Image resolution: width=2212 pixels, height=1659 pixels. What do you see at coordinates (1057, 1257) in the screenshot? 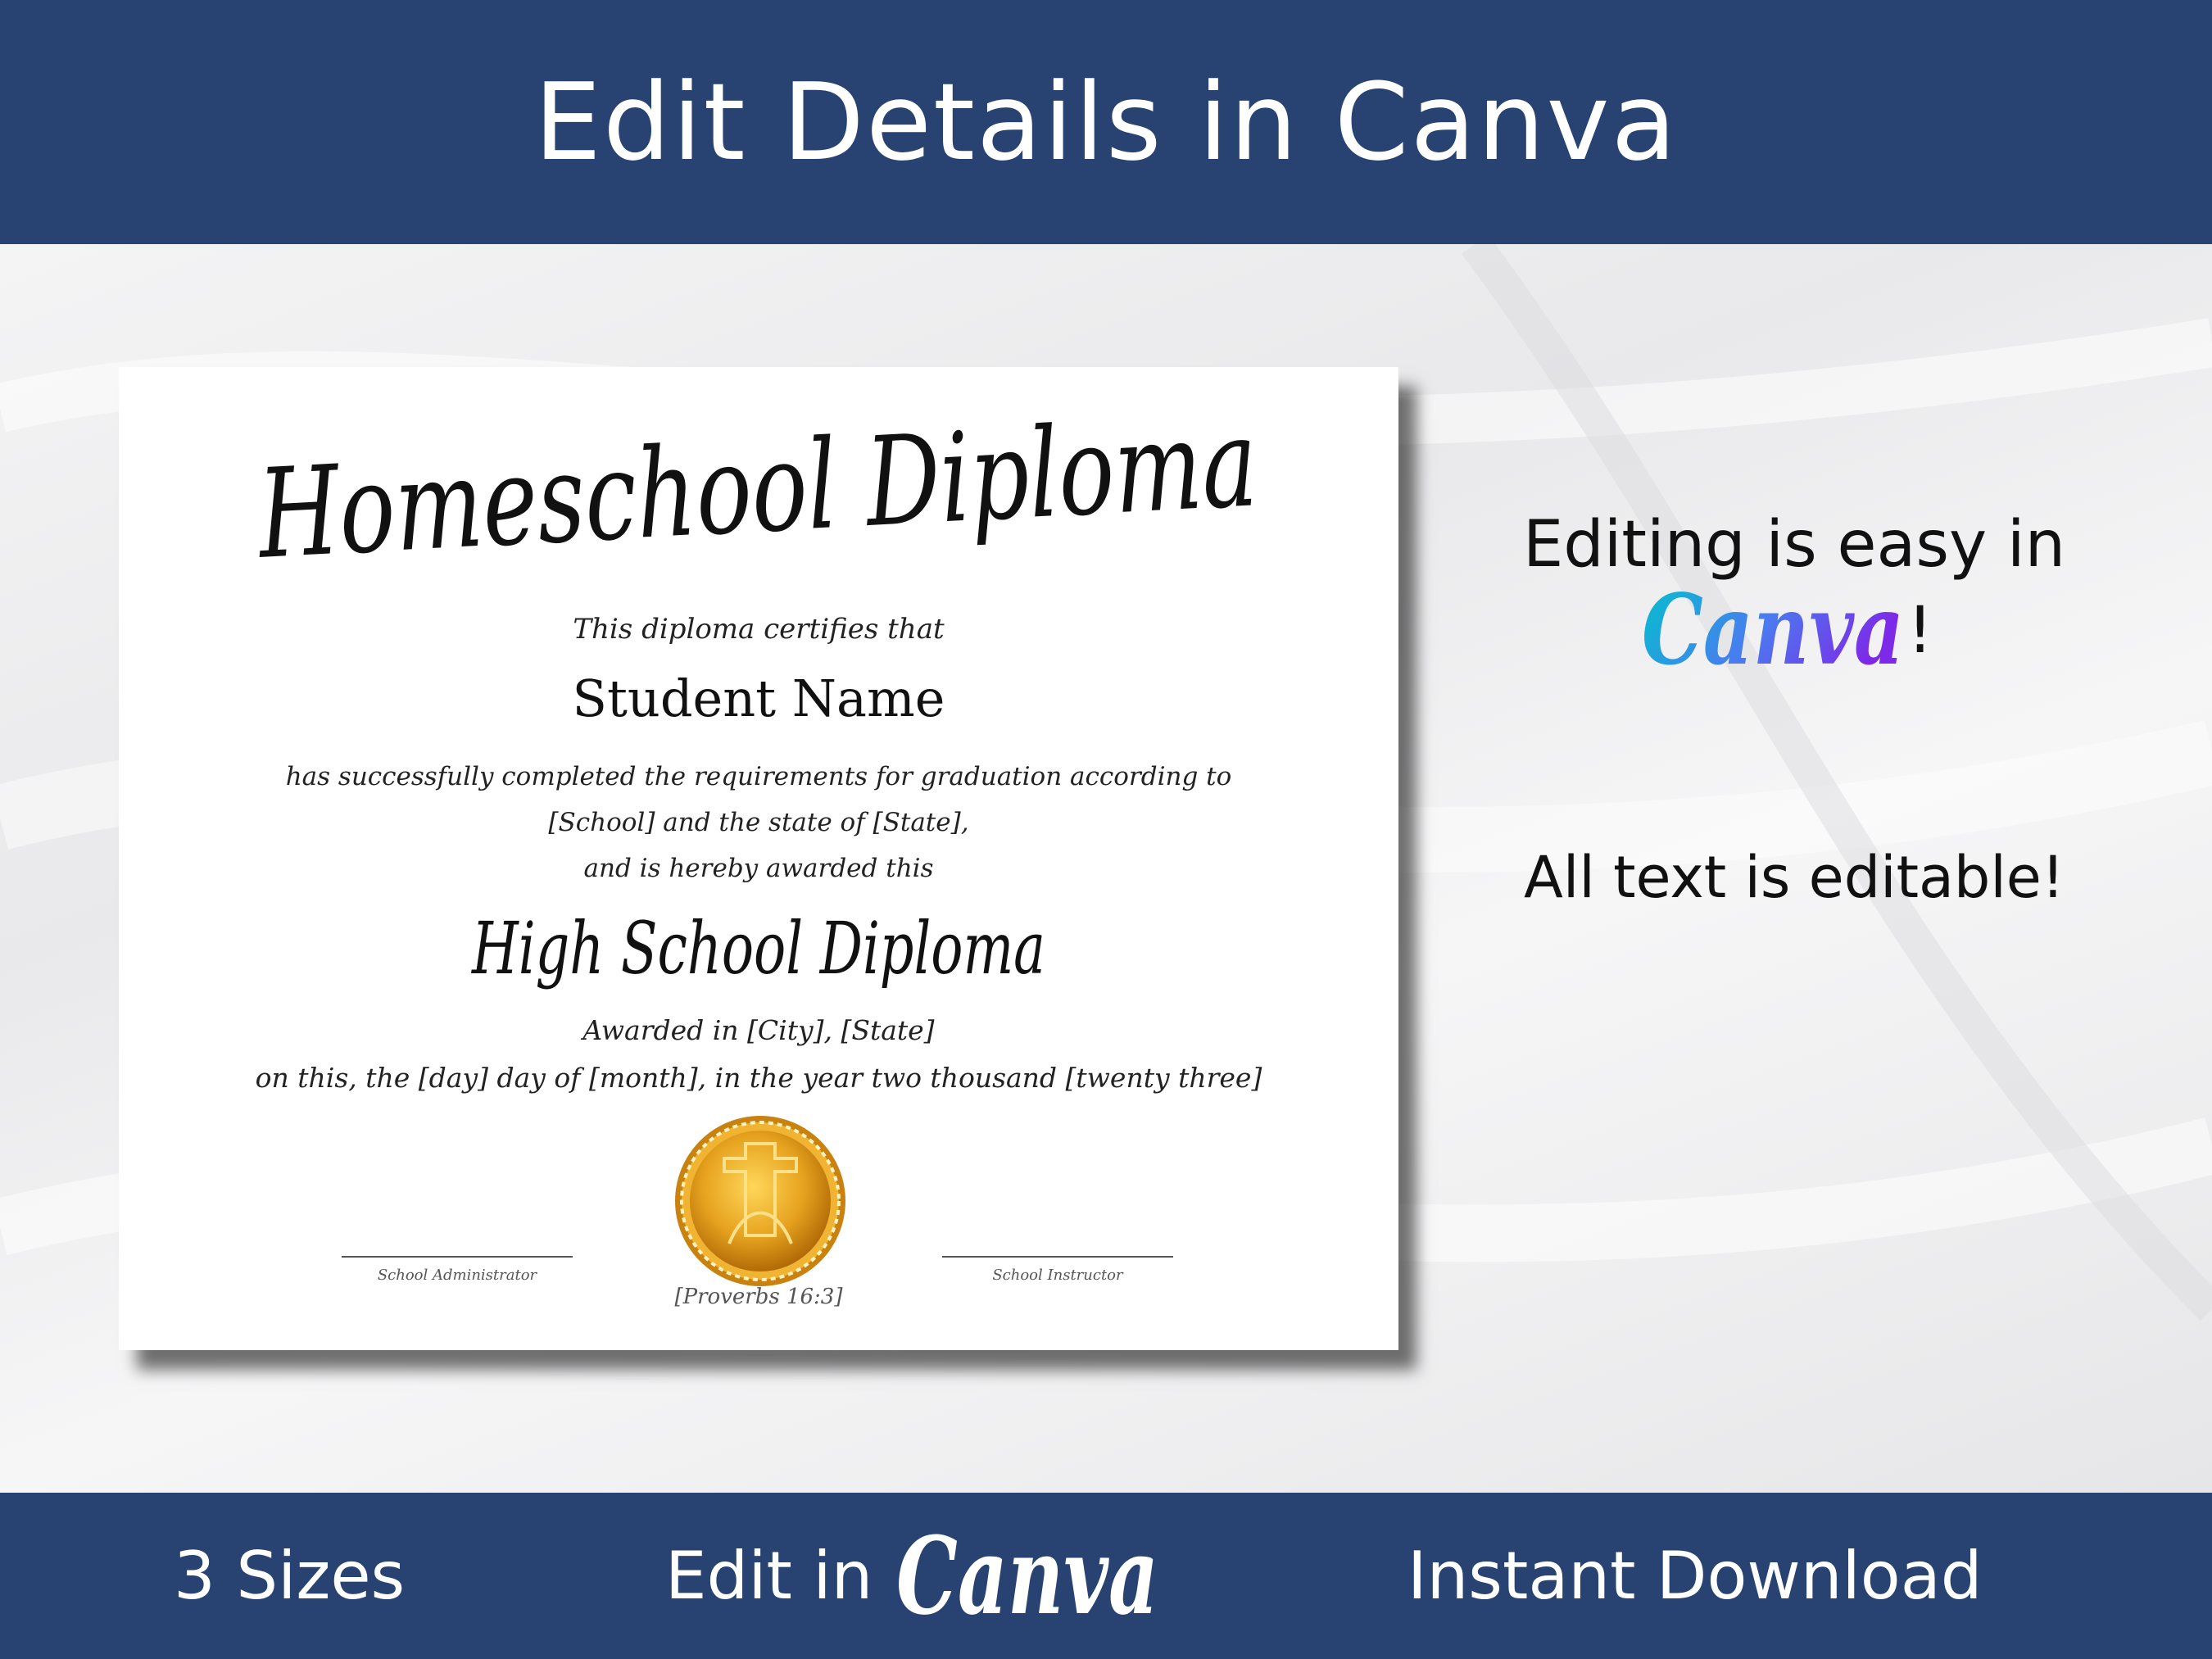
I see `signature-line-right` at bounding box center [1057, 1257].